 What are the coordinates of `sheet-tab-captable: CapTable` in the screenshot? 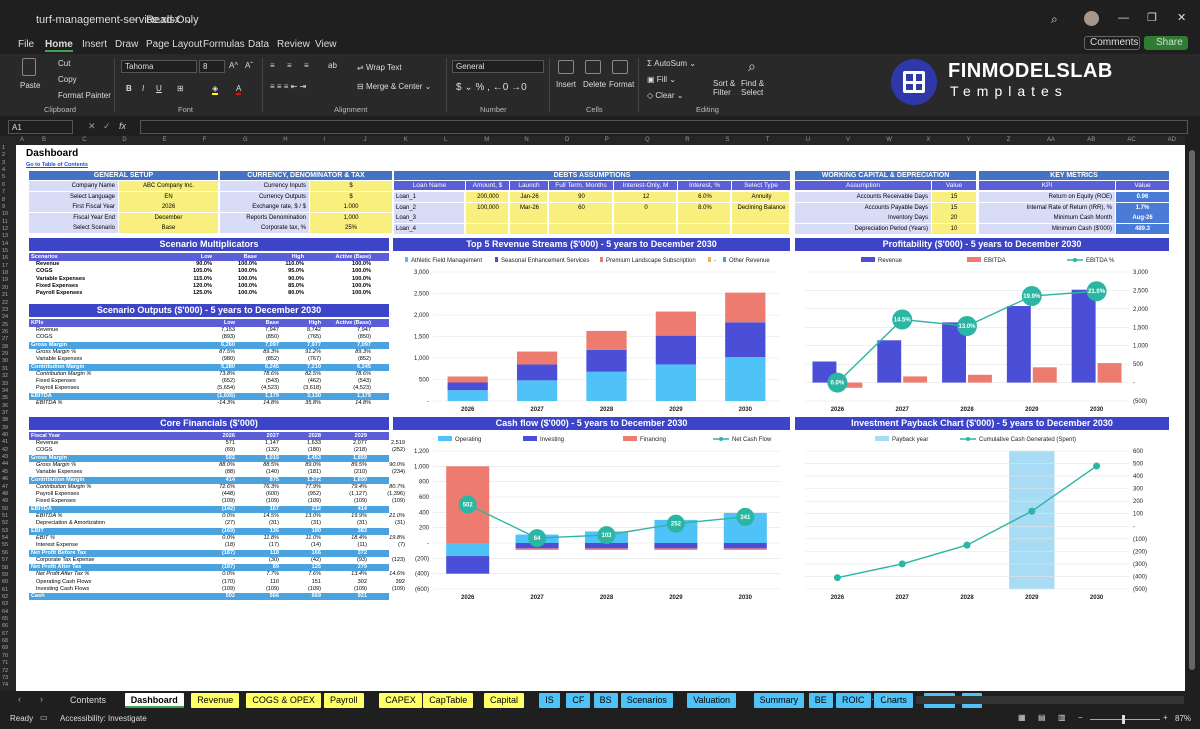 It's located at (448, 700).